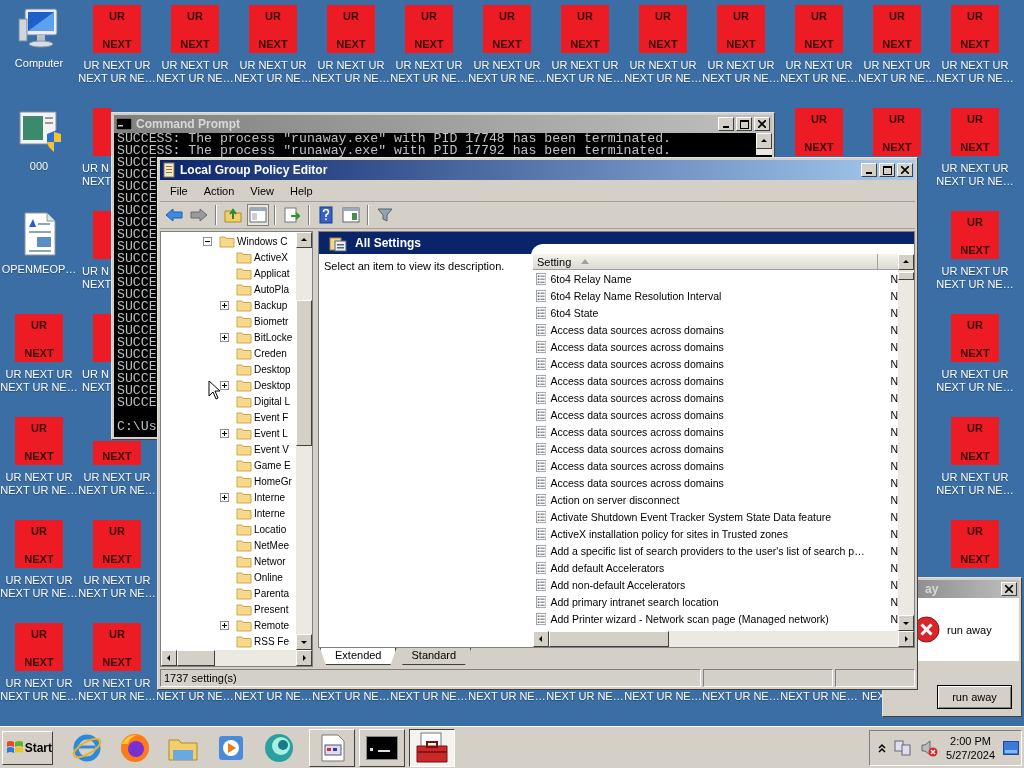  What do you see at coordinates (272, 289) in the screenshot?
I see `tree-item: AutoPla` at bounding box center [272, 289].